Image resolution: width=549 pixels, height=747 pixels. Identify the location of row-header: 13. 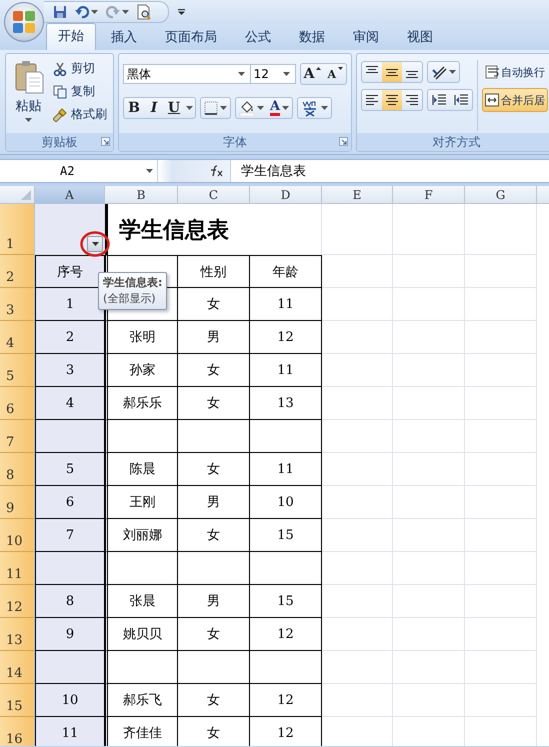
(17, 634).